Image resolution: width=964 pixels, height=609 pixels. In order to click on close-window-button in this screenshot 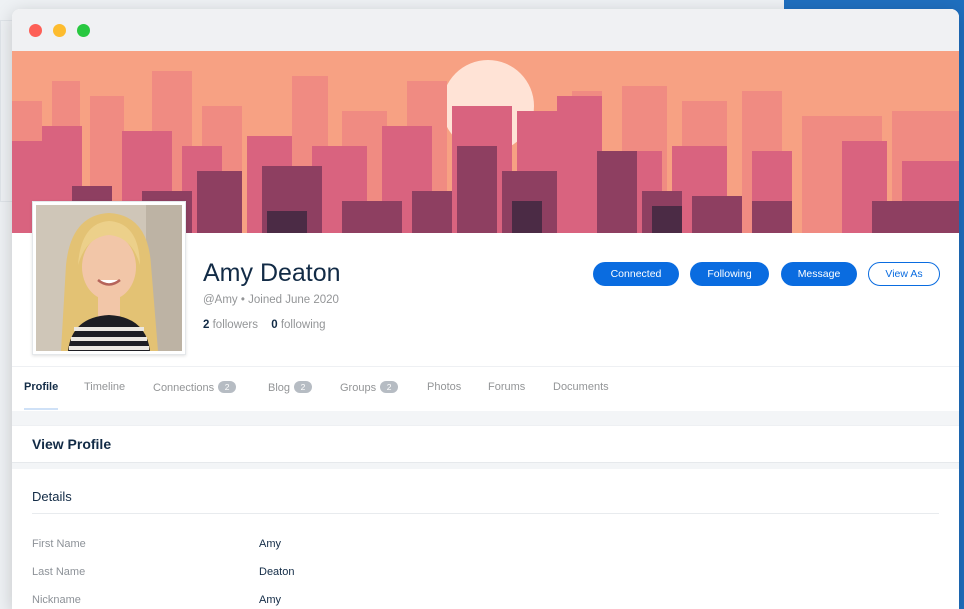, I will do `click(35, 30)`.